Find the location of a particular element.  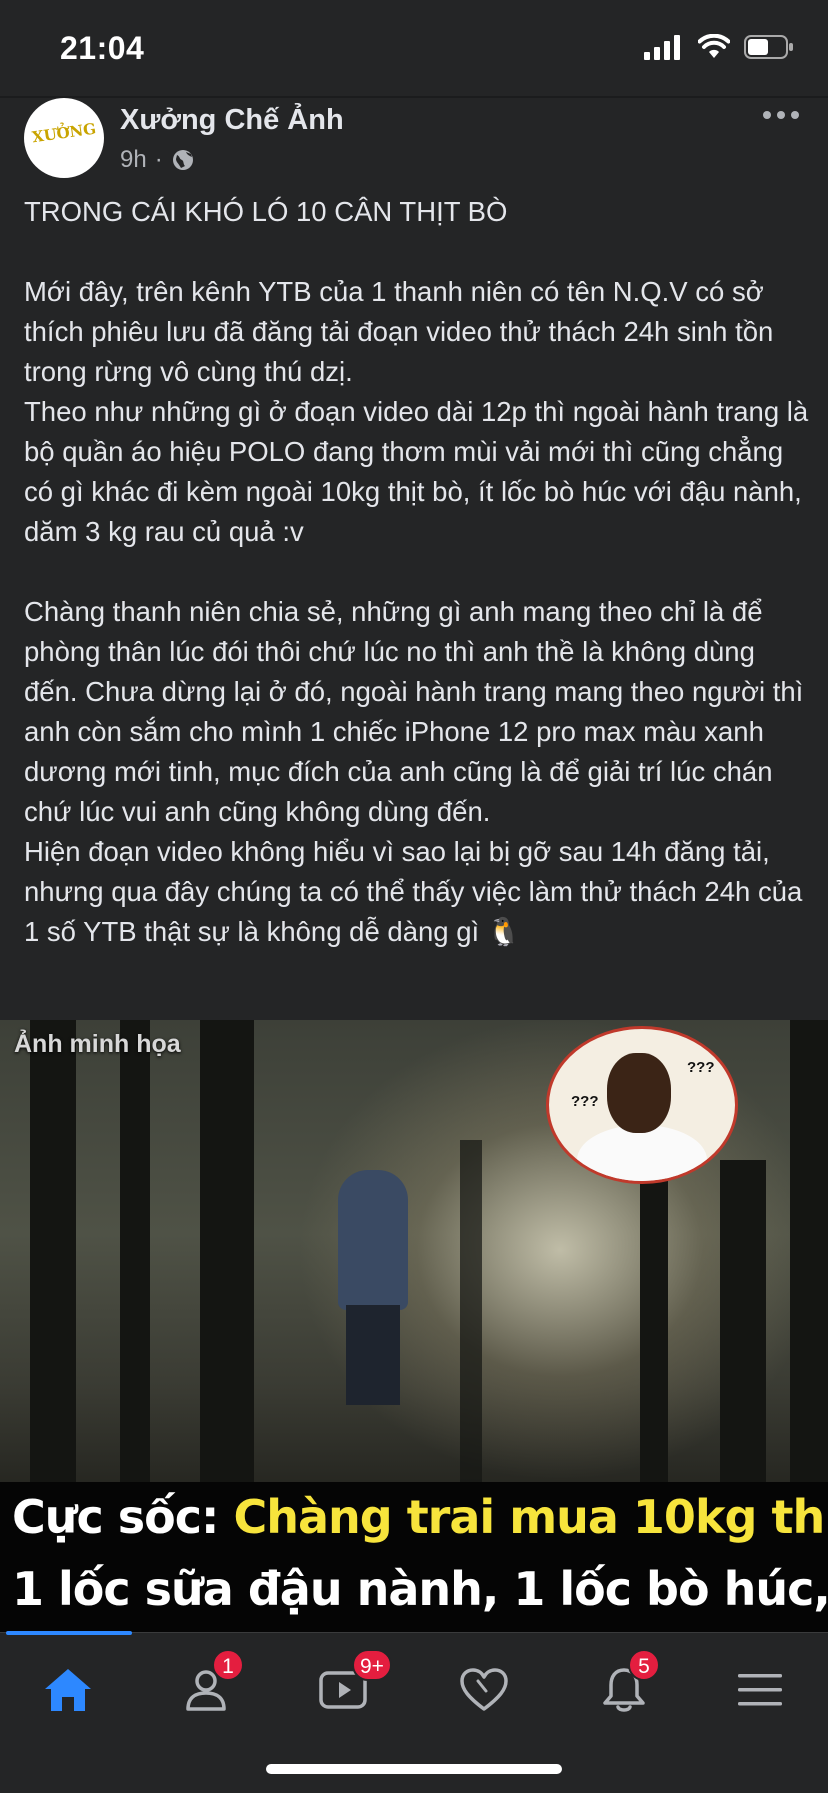

author-name: Xưởng Chế Ảnh is located at coordinates (232, 120).